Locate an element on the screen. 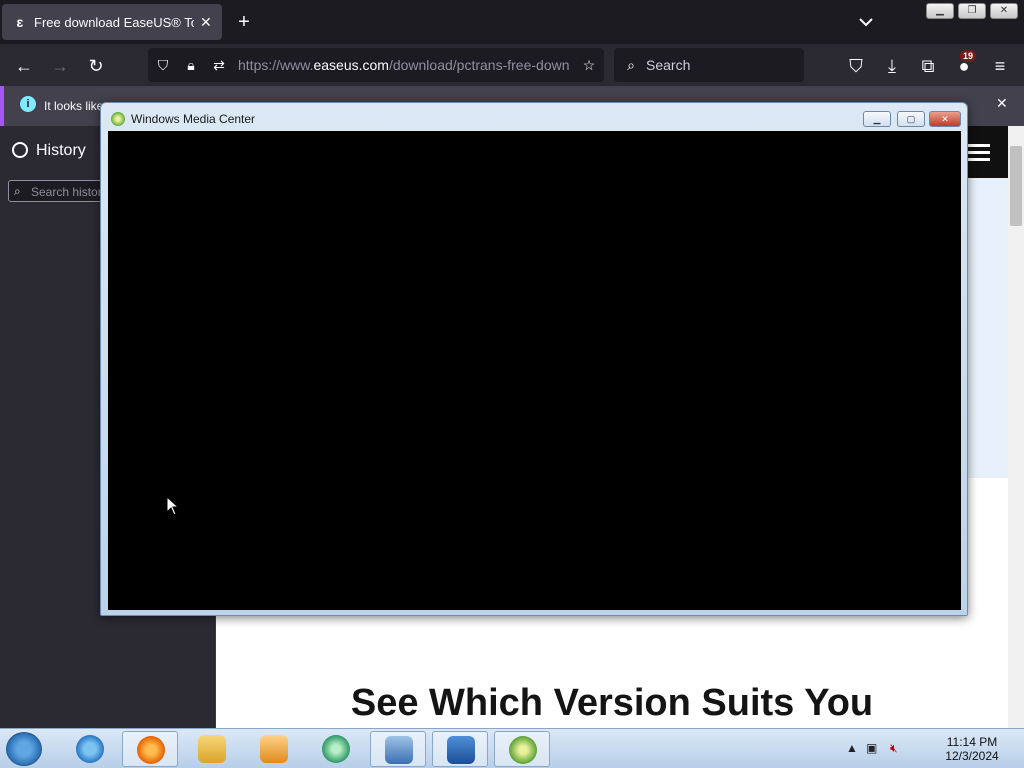 The height and width of the screenshot is (768, 1024). internet-explorer-icon is located at coordinates (90, 749).